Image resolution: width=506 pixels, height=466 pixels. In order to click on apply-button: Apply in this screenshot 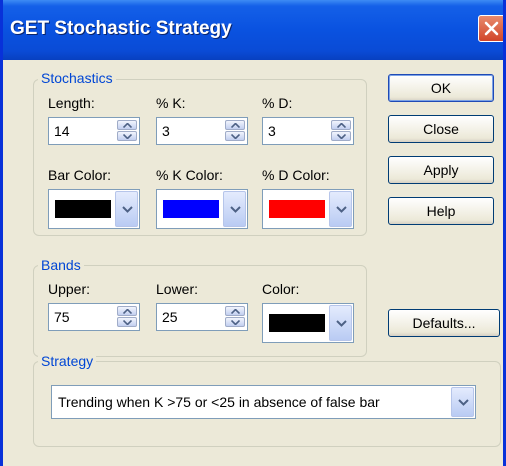, I will do `click(441, 170)`.